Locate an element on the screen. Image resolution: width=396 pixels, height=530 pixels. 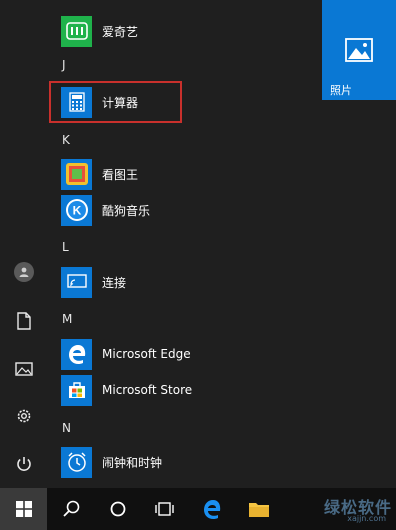
search-button is located at coordinates (70, 509).